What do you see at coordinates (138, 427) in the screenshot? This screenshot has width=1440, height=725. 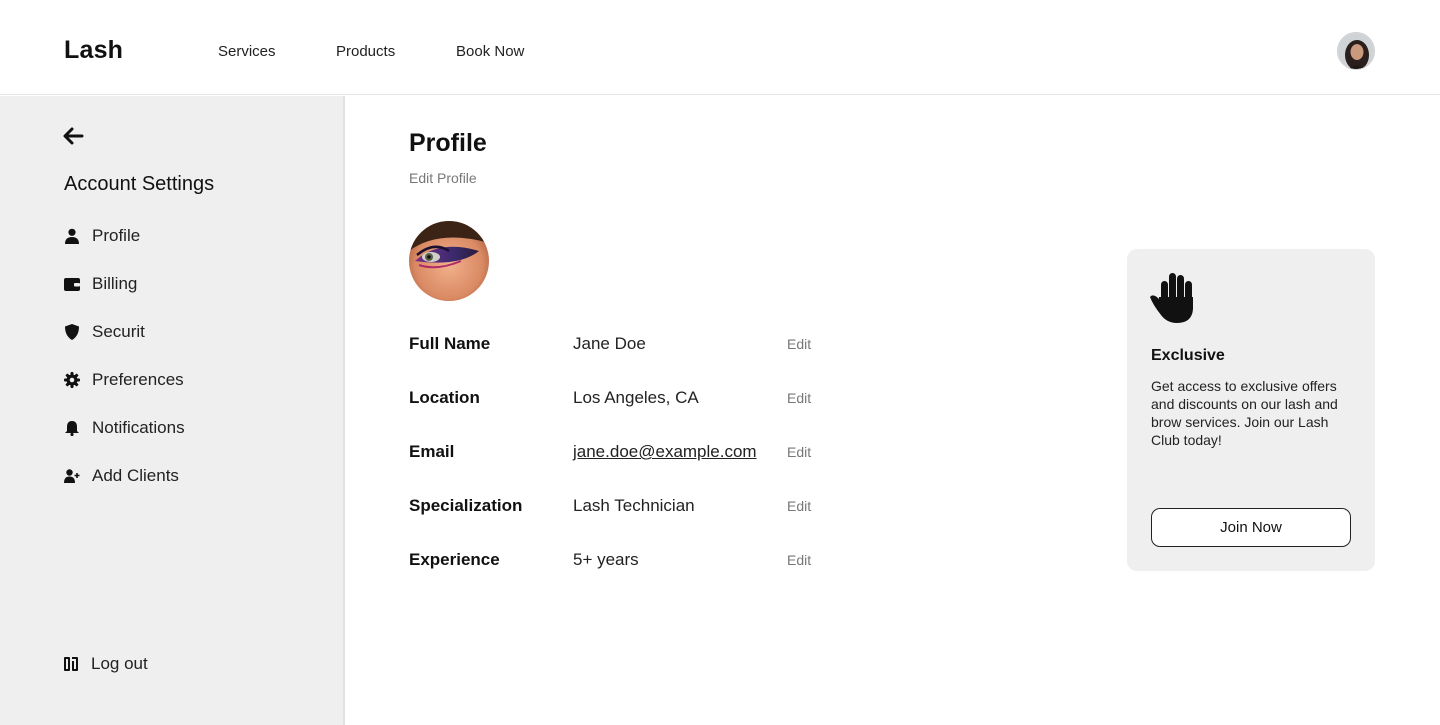 I see `sidebar-item-label: Notifications` at bounding box center [138, 427].